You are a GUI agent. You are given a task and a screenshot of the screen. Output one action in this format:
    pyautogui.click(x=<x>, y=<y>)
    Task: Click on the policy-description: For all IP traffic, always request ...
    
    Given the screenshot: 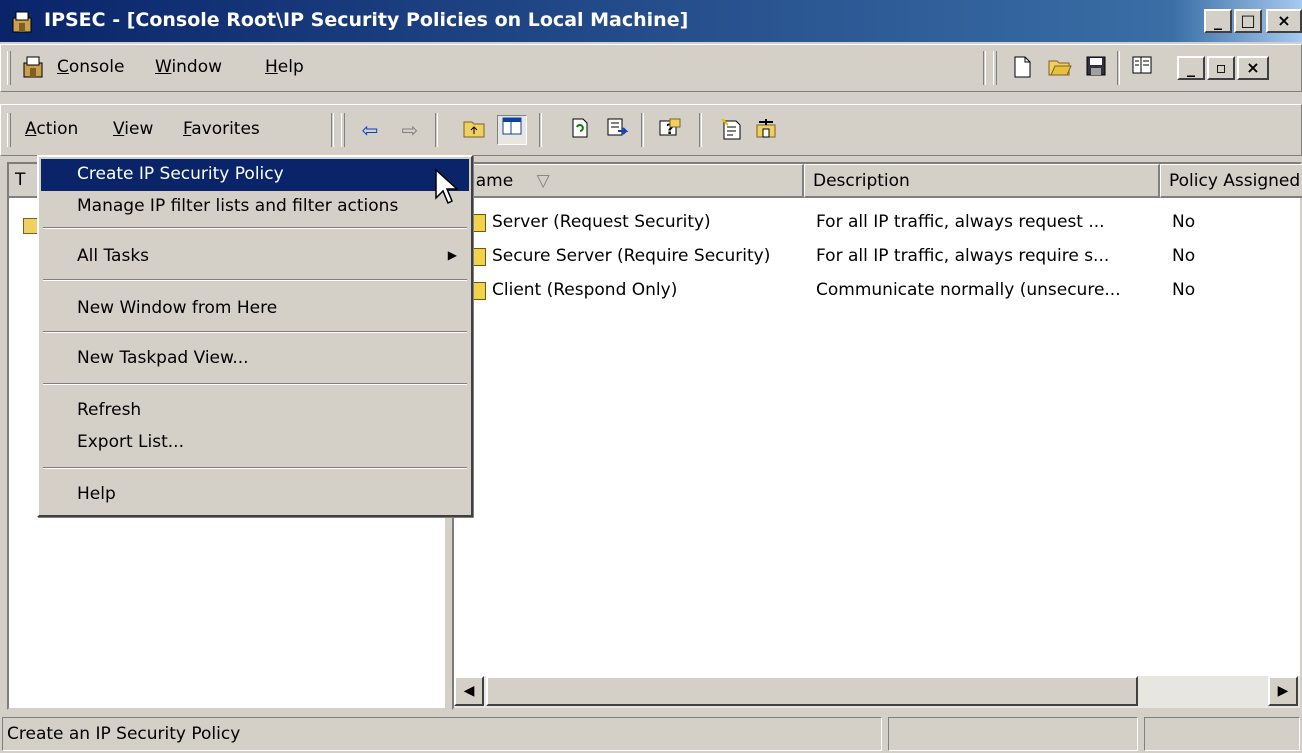 What is the action you would take?
    pyautogui.click(x=960, y=222)
    